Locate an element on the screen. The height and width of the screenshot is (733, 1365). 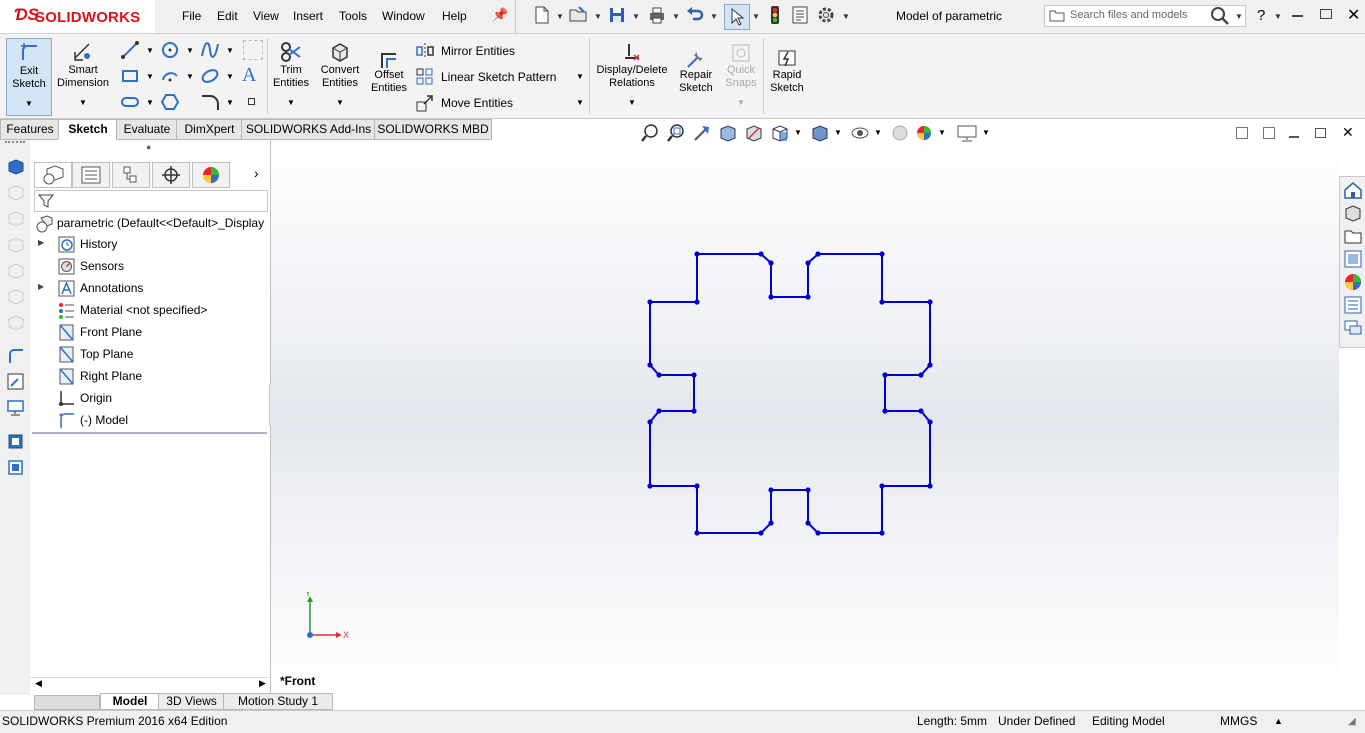
pin-icon: 📌 is located at coordinates (500, 15).